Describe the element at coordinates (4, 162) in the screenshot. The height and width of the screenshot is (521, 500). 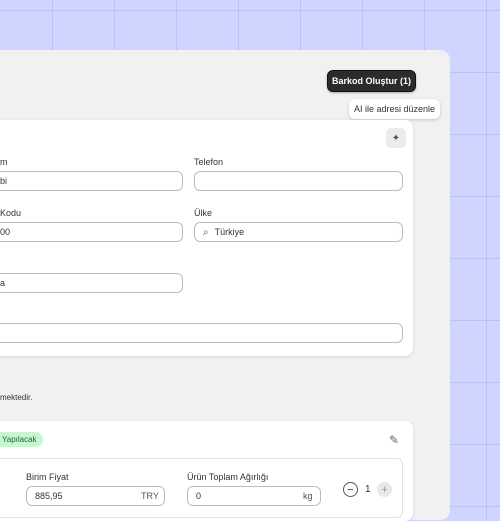
I see `name-label: m` at that location.